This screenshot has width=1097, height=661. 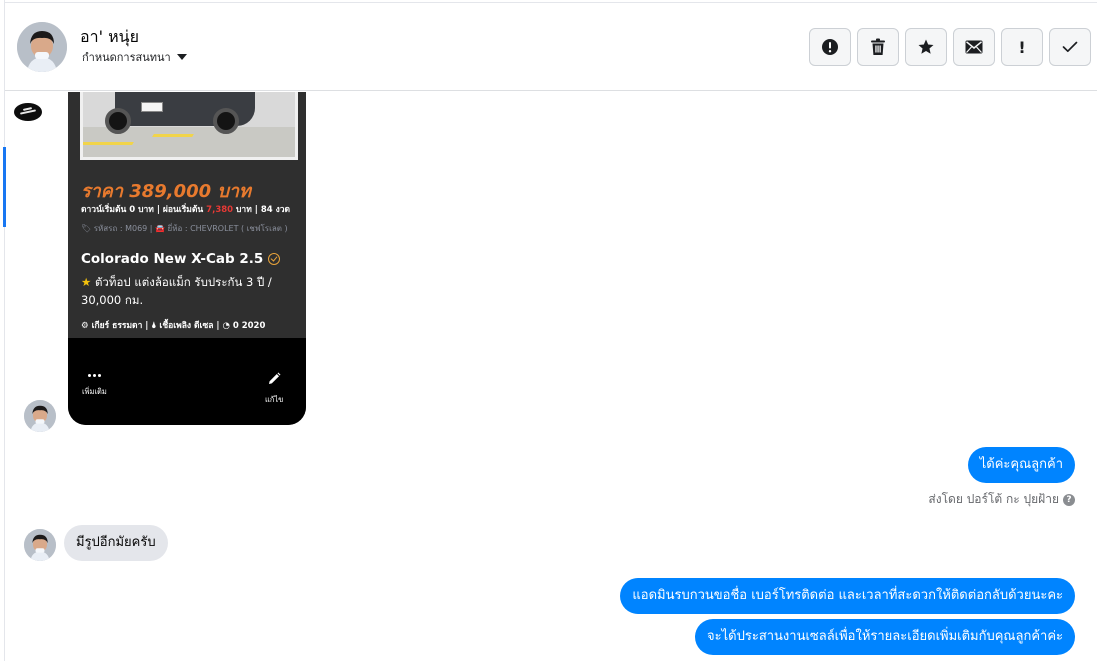 I want to click on message-bubble-incoming: มีรูปอีกมัยครับ, so click(x=116, y=543).